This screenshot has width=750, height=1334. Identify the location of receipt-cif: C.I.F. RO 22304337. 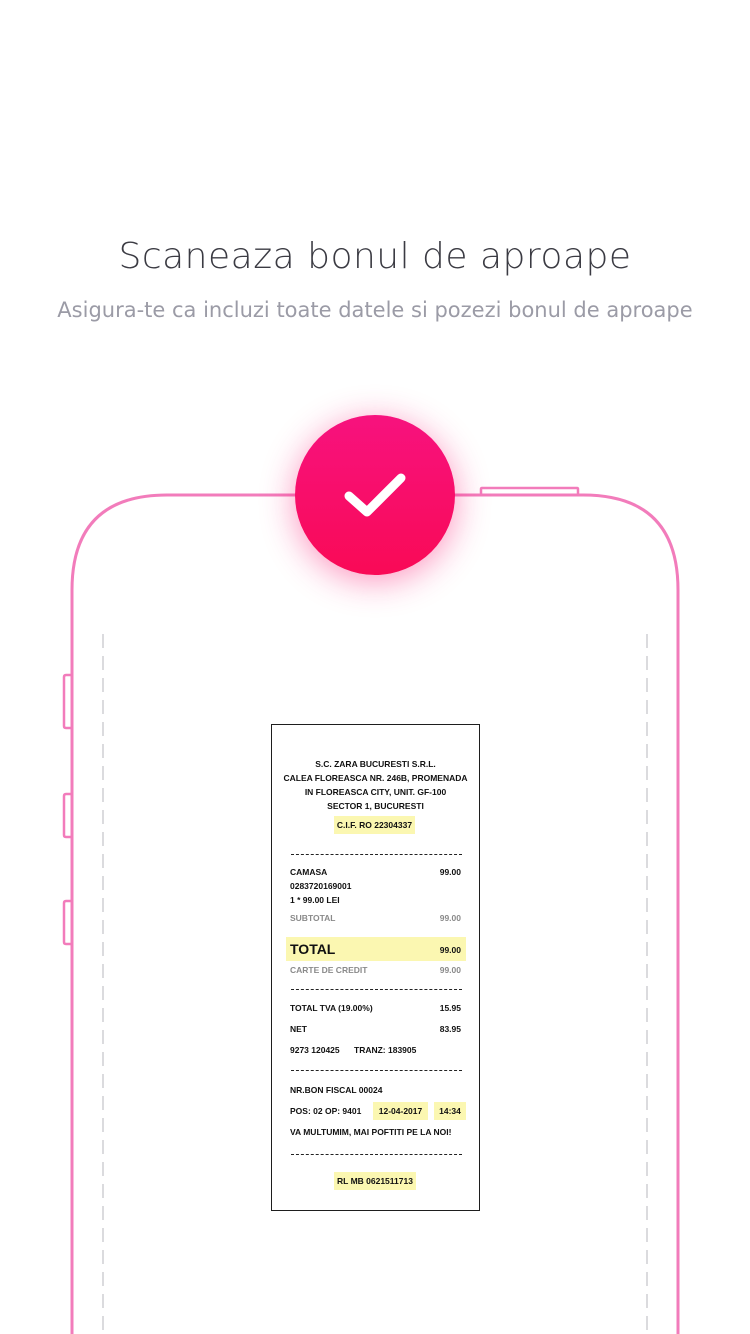
(374, 825).